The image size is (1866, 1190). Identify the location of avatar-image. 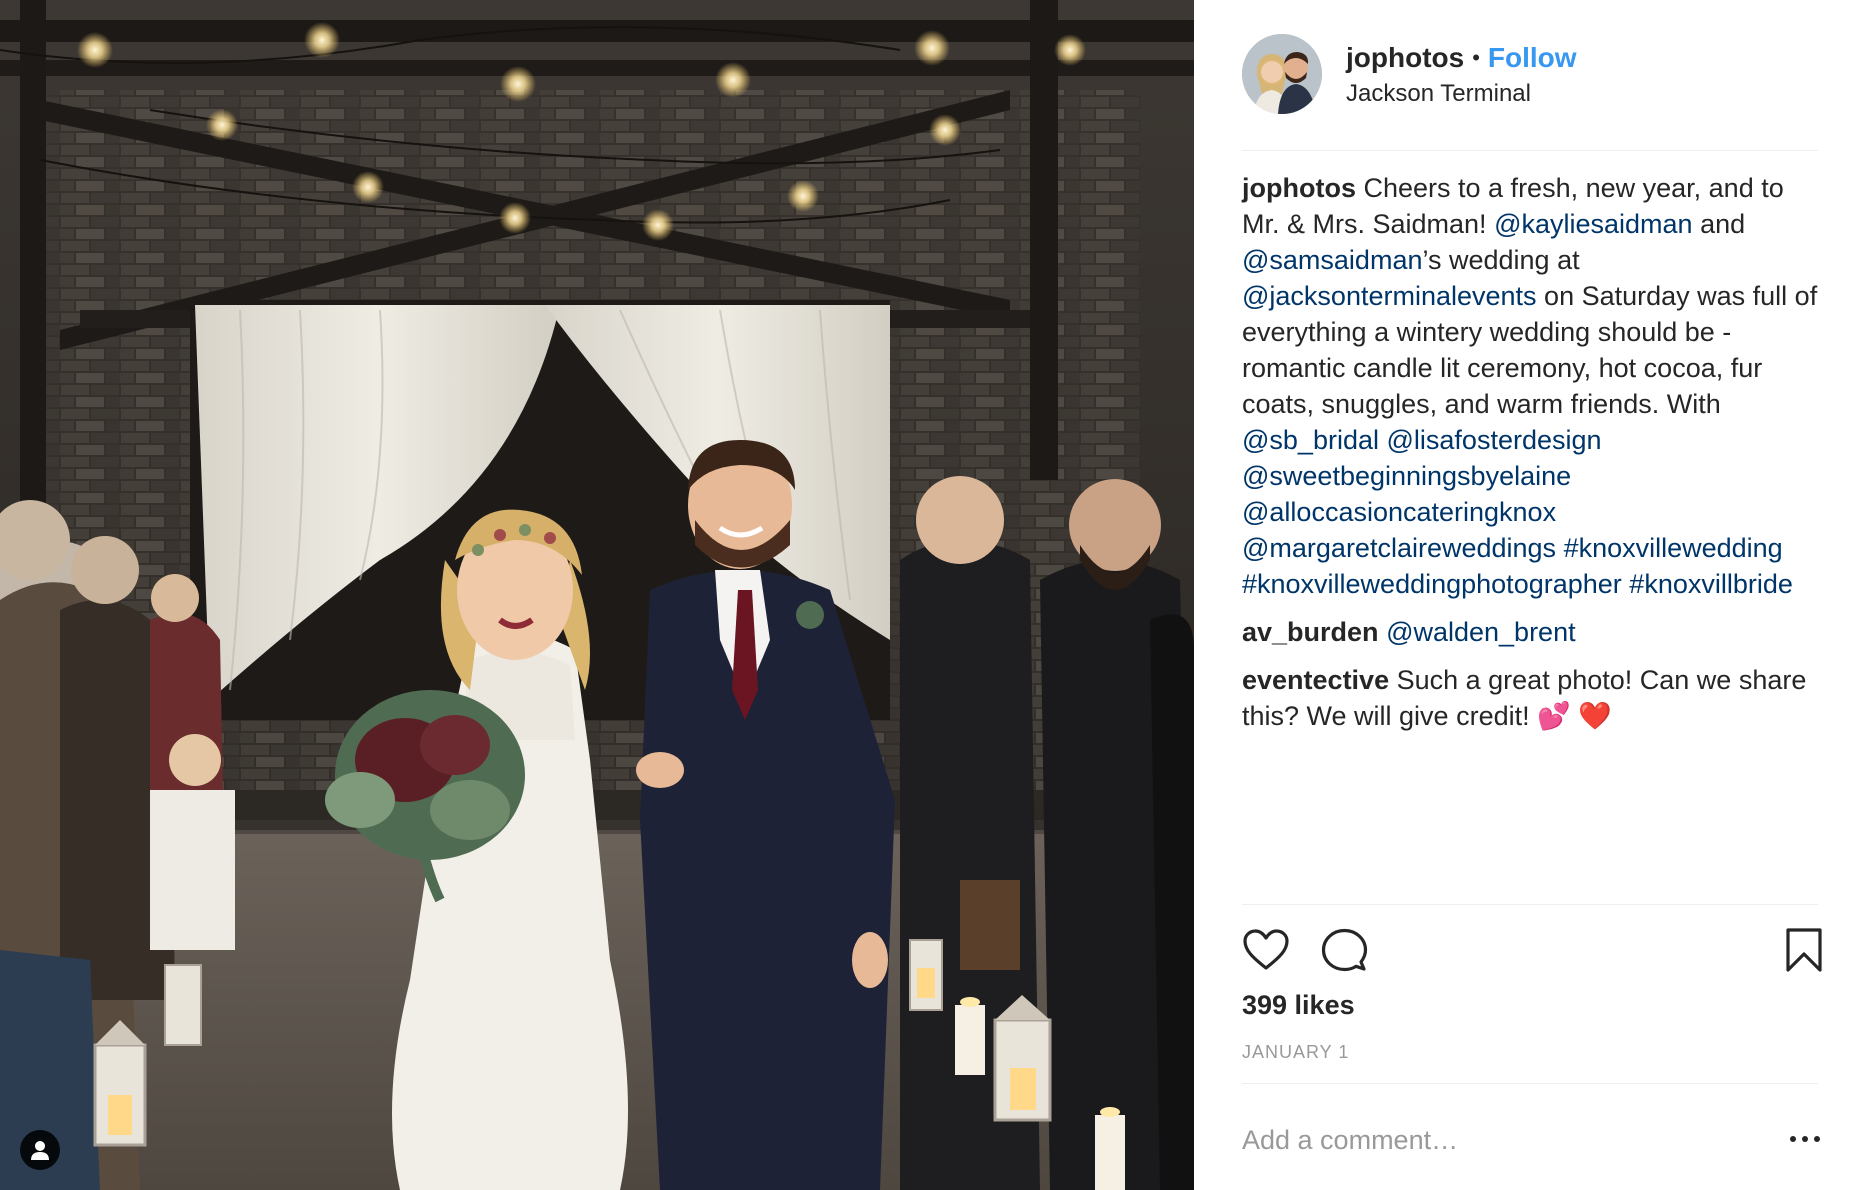
(1282, 74).